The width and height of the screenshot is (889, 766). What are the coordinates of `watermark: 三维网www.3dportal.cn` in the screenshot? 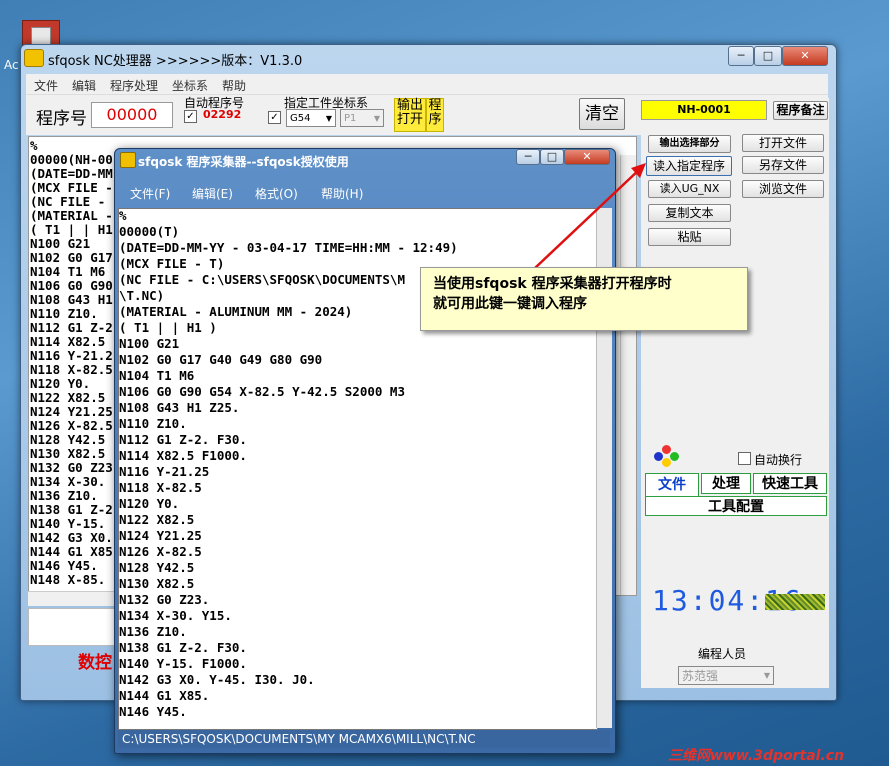 It's located at (756, 756).